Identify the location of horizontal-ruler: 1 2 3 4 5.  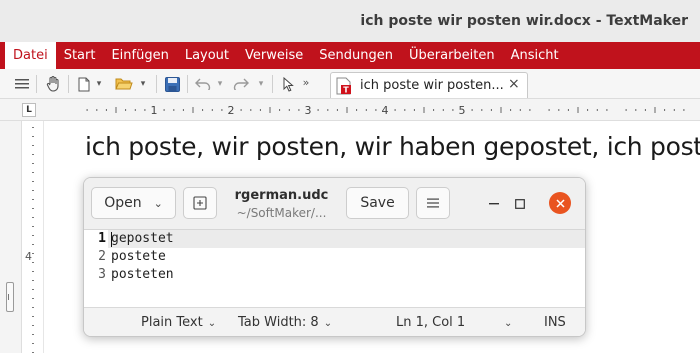
(370, 110).